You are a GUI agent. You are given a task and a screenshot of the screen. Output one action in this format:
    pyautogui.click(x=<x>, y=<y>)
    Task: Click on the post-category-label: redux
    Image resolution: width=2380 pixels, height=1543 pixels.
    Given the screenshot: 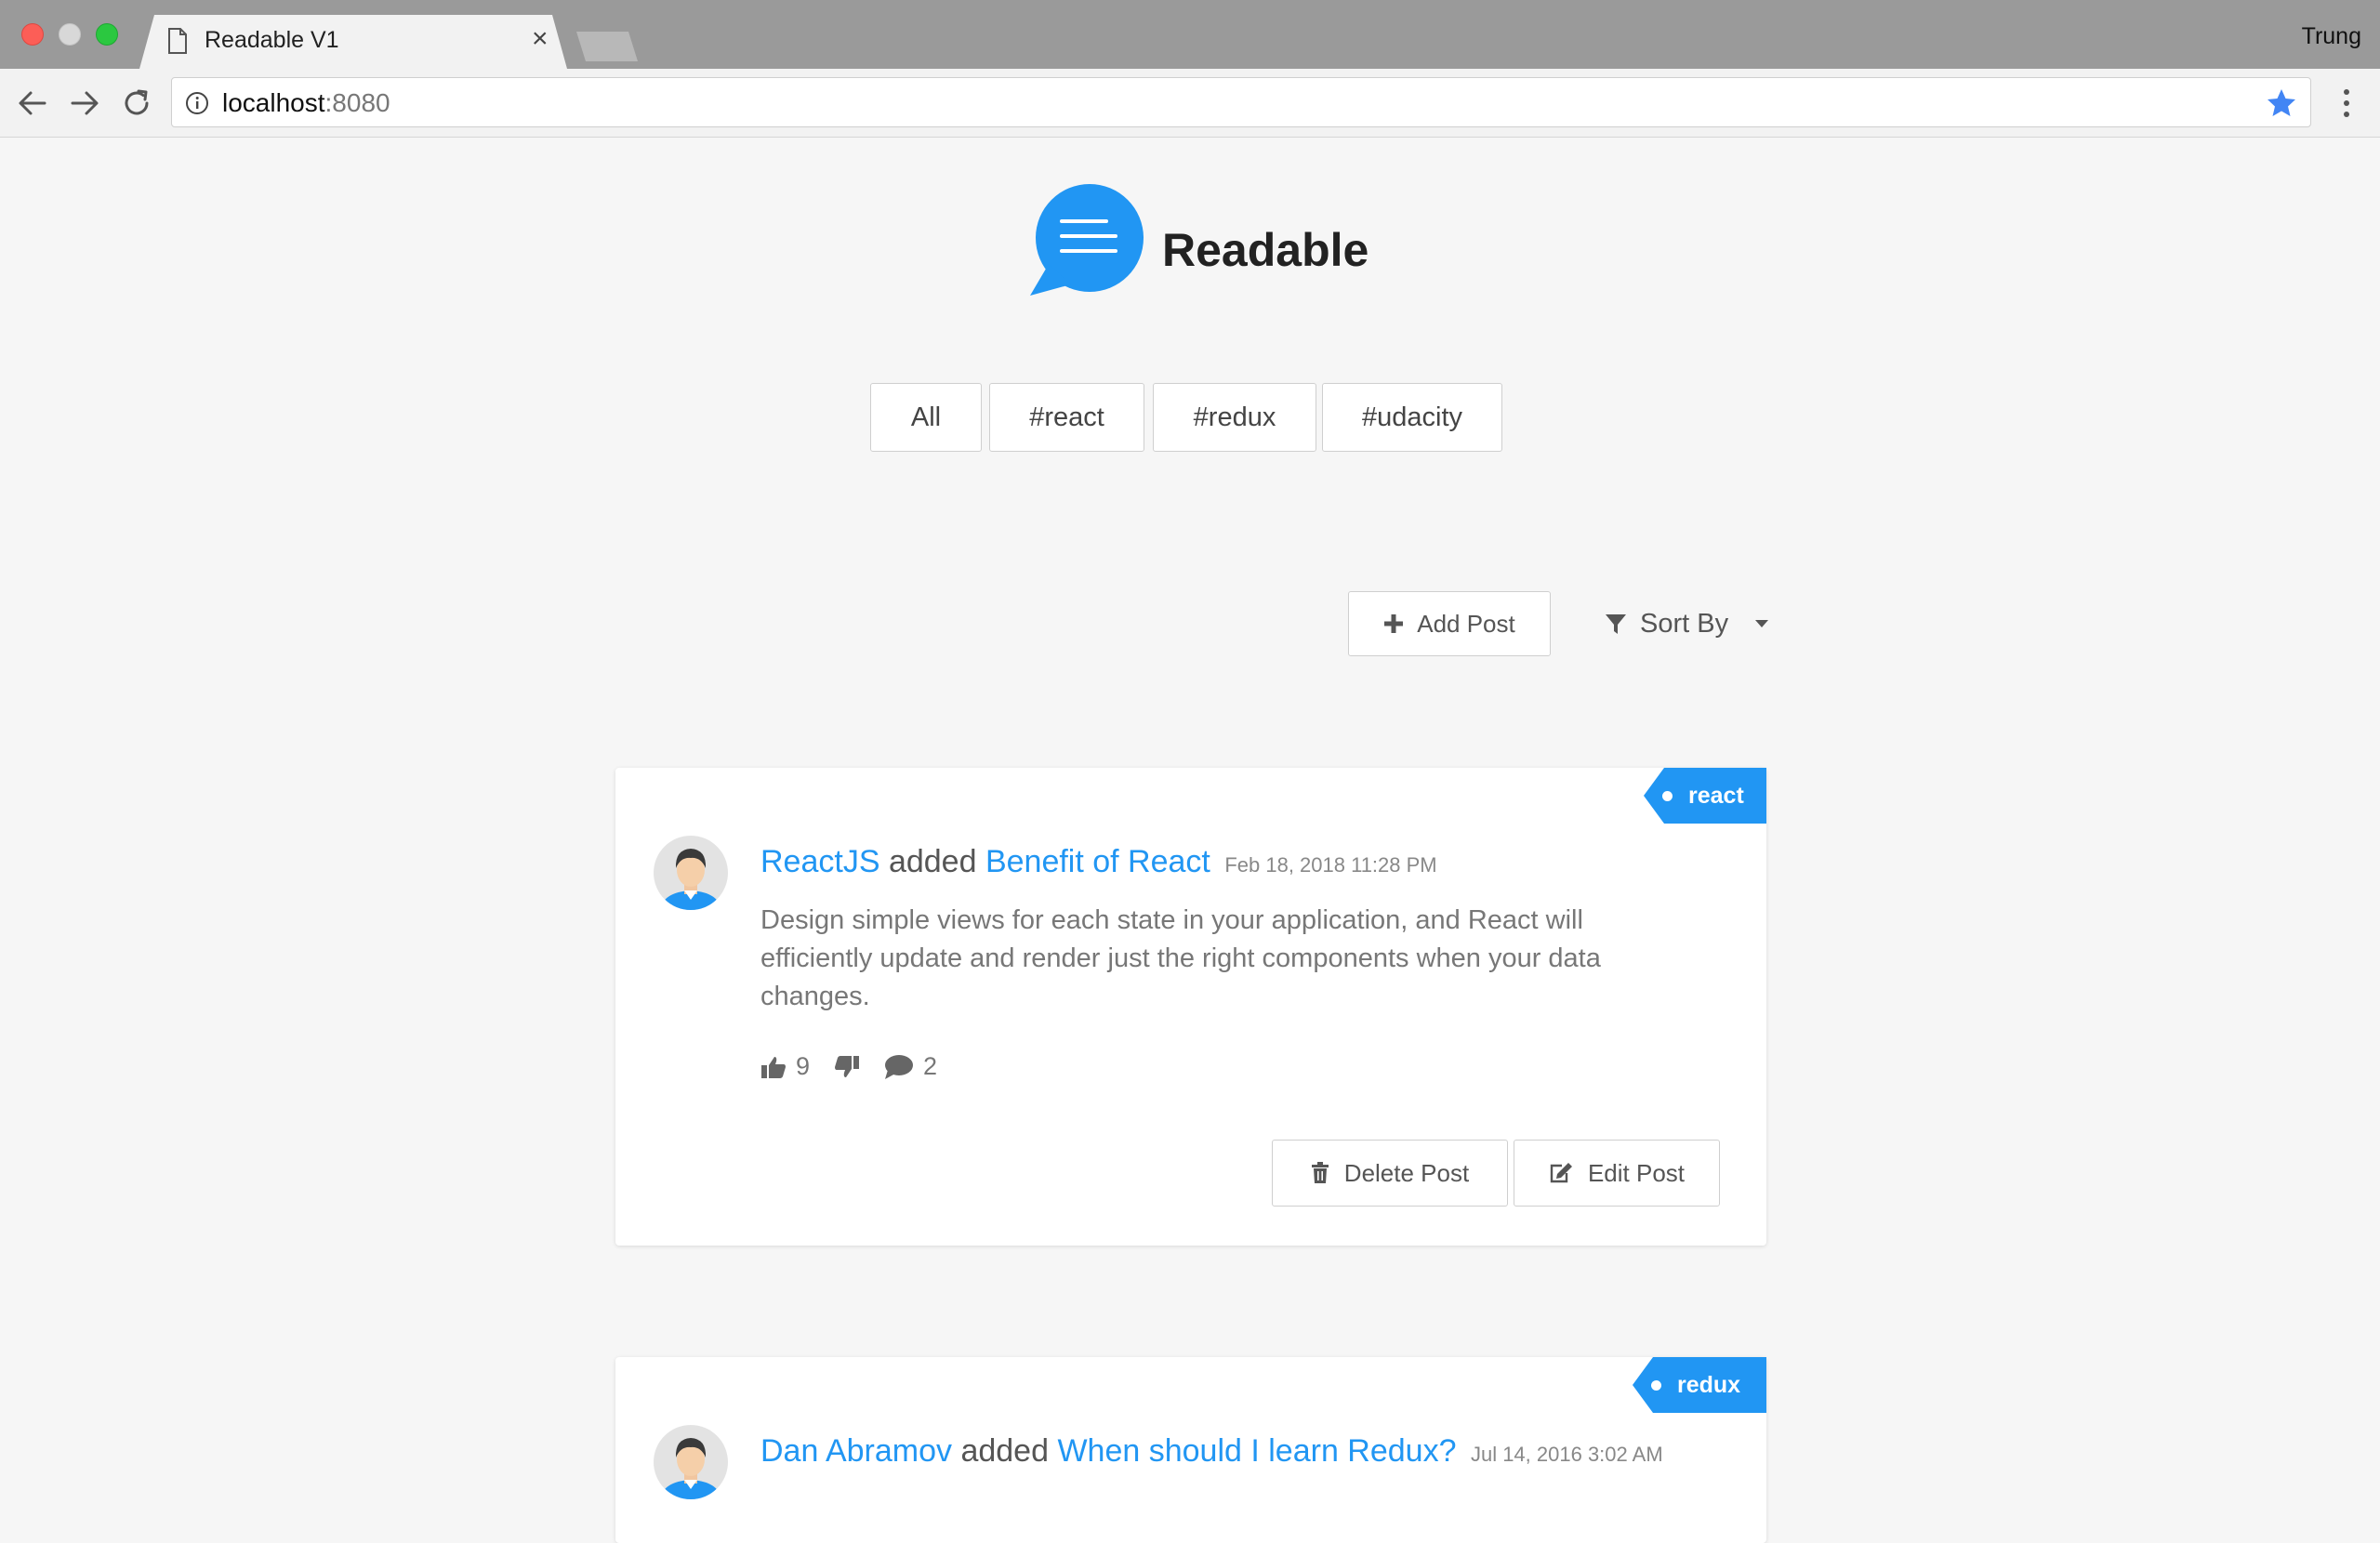 What is the action you would take?
    pyautogui.click(x=1709, y=1384)
    